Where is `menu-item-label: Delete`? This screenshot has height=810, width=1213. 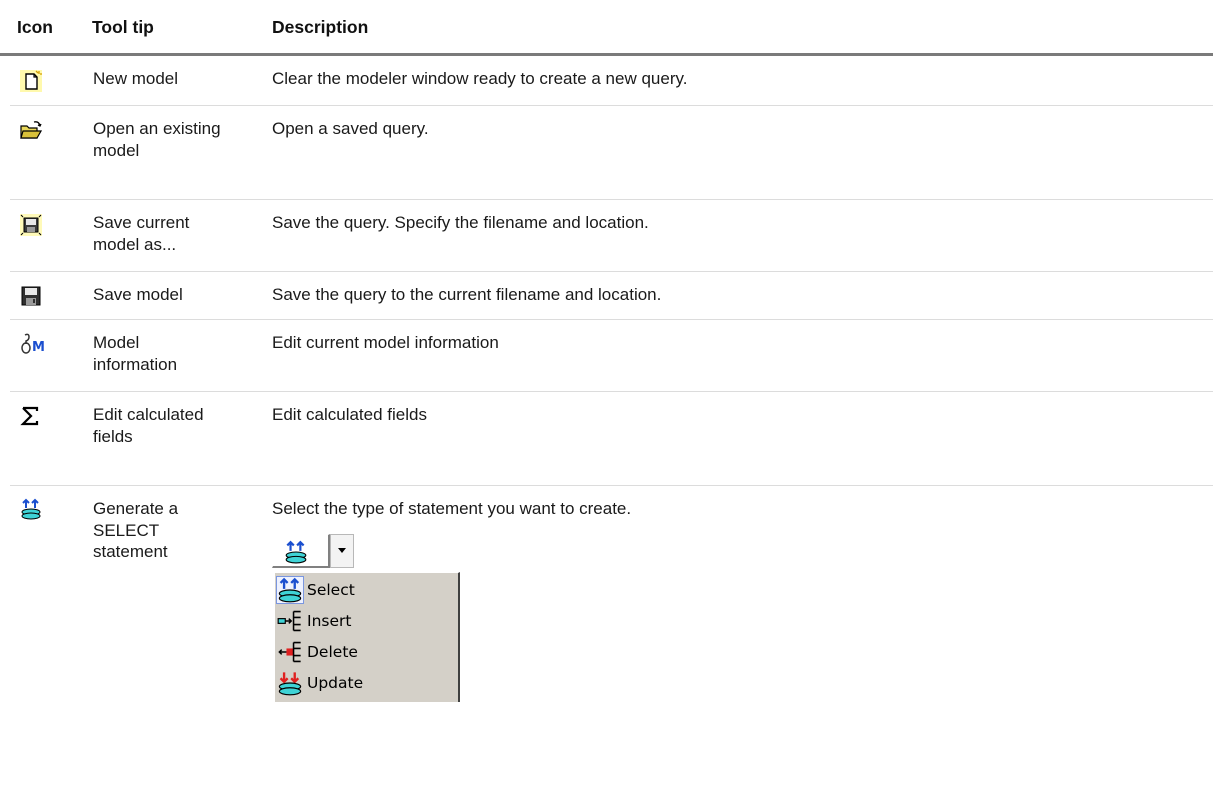 menu-item-label: Delete is located at coordinates (332, 652).